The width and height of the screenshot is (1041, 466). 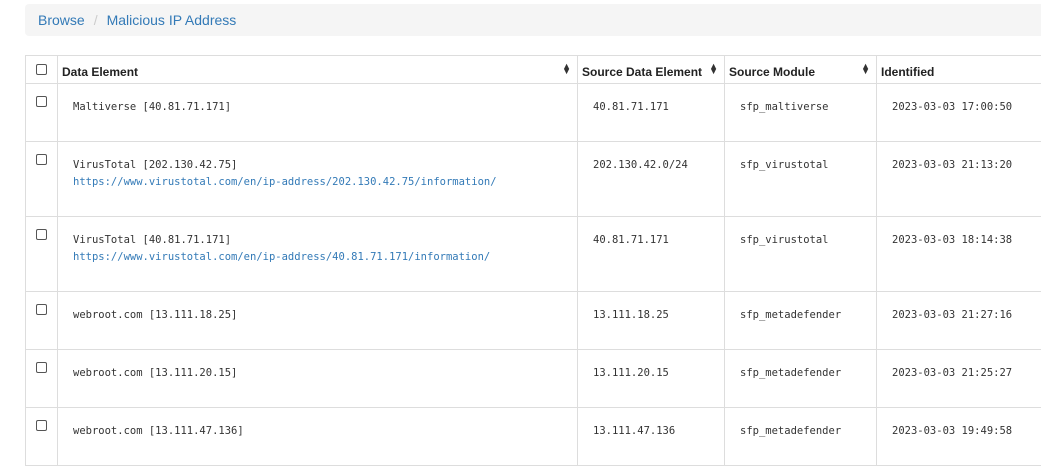 What do you see at coordinates (100, 72) in the screenshot?
I see `column-header-label: Data Element` at bounding box center [100, 72].